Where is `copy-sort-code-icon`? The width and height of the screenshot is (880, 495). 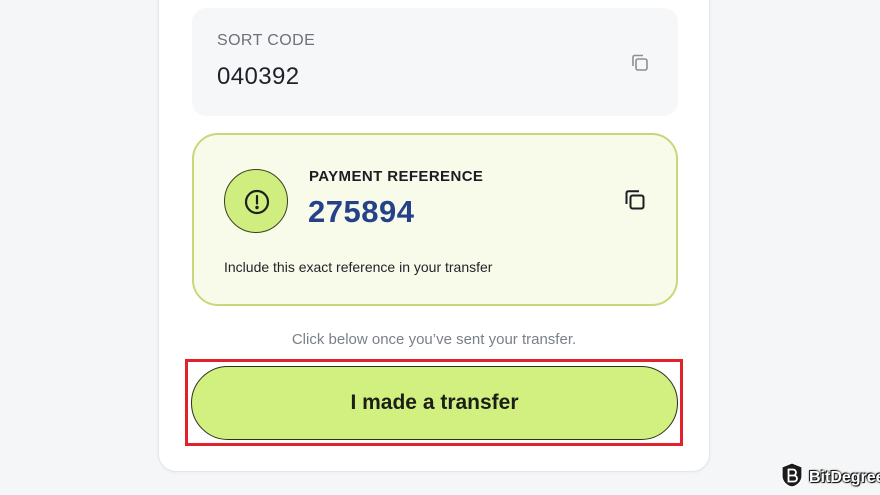 copy-sort-code-icon is located at coordinates (640, 63).